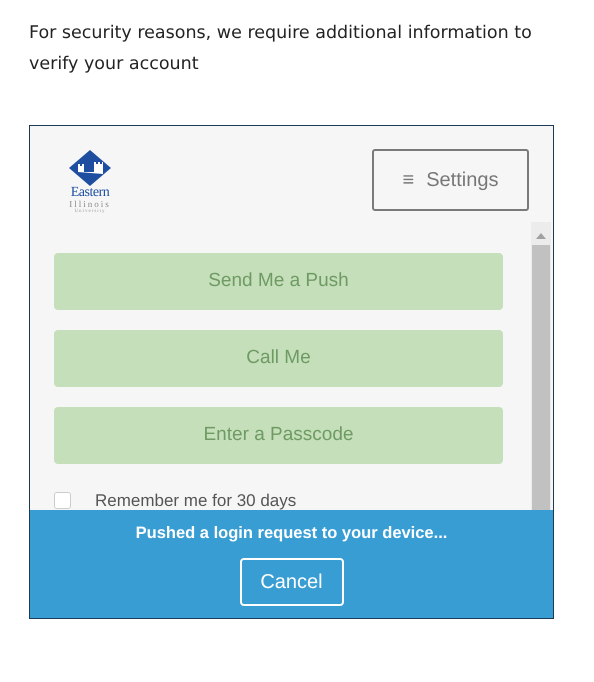 This screenshot has width=594, height=682. I want to click on cancel-button: Cancel, so click(292, 582).